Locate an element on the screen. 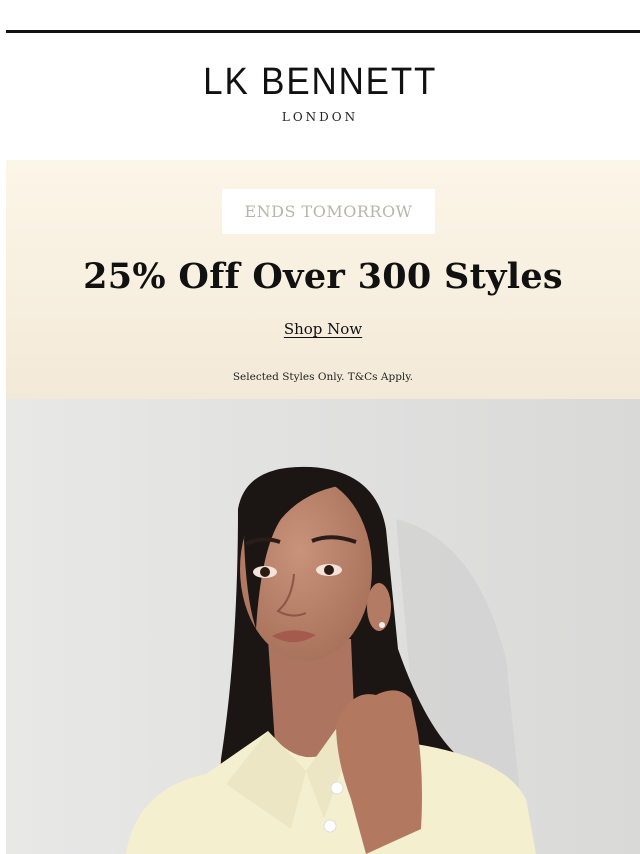 The height and width of the screenshot is (854, 640). brand-location: LONDON is located at coordinates (320, 117).